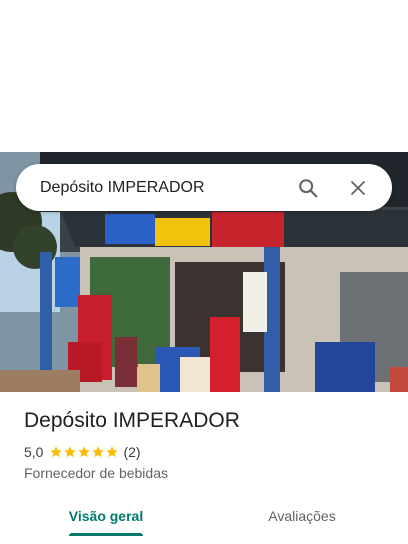  I want to click on active-tab-indicator, so click(106, 534).